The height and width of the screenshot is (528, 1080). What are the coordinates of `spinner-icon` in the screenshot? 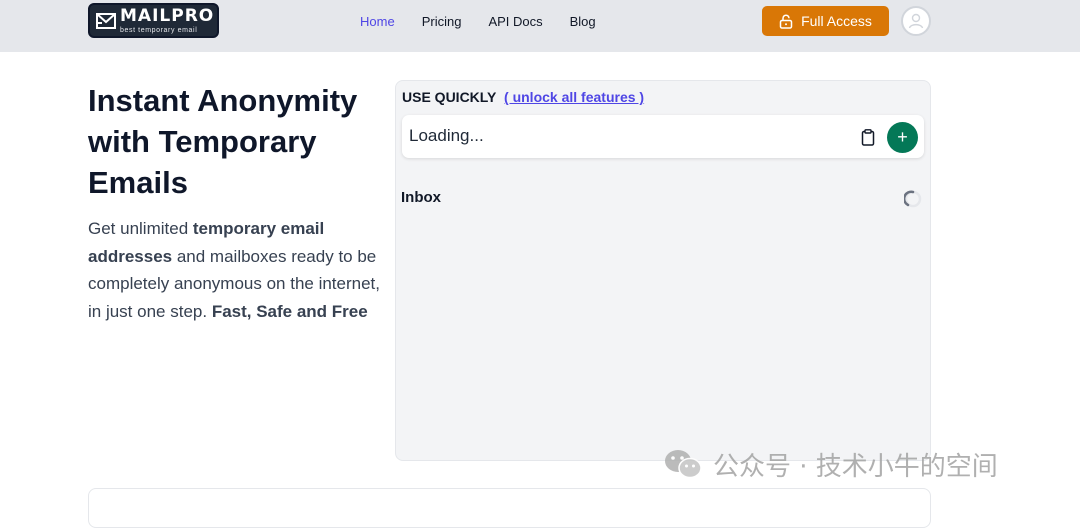 It's located at (912, 199).